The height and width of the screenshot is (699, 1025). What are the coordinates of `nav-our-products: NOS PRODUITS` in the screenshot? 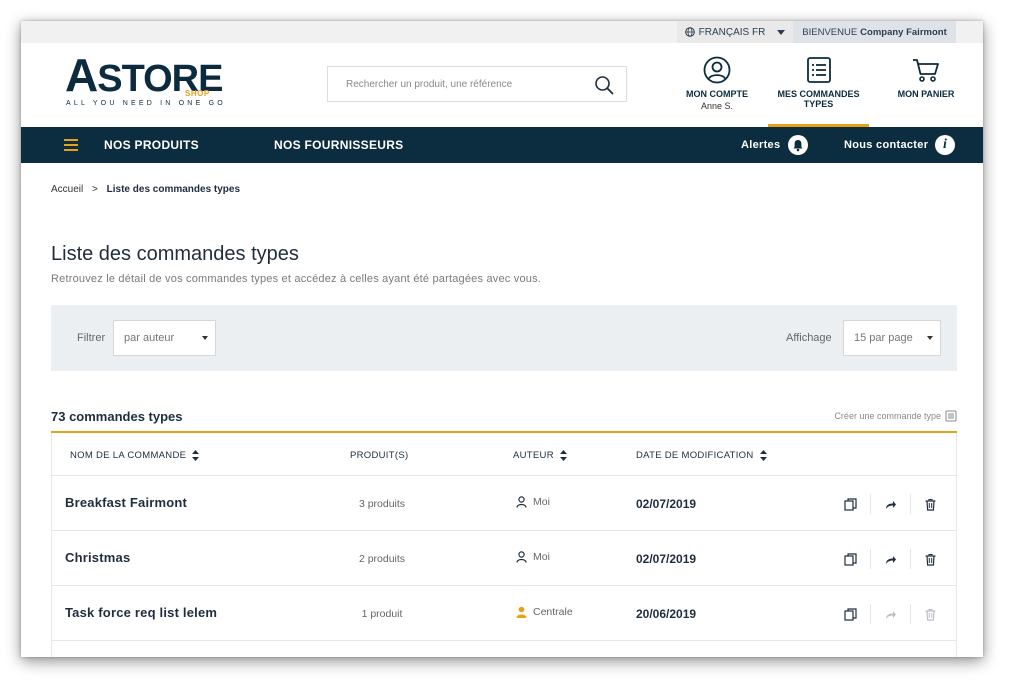 It's located at (151, 145).